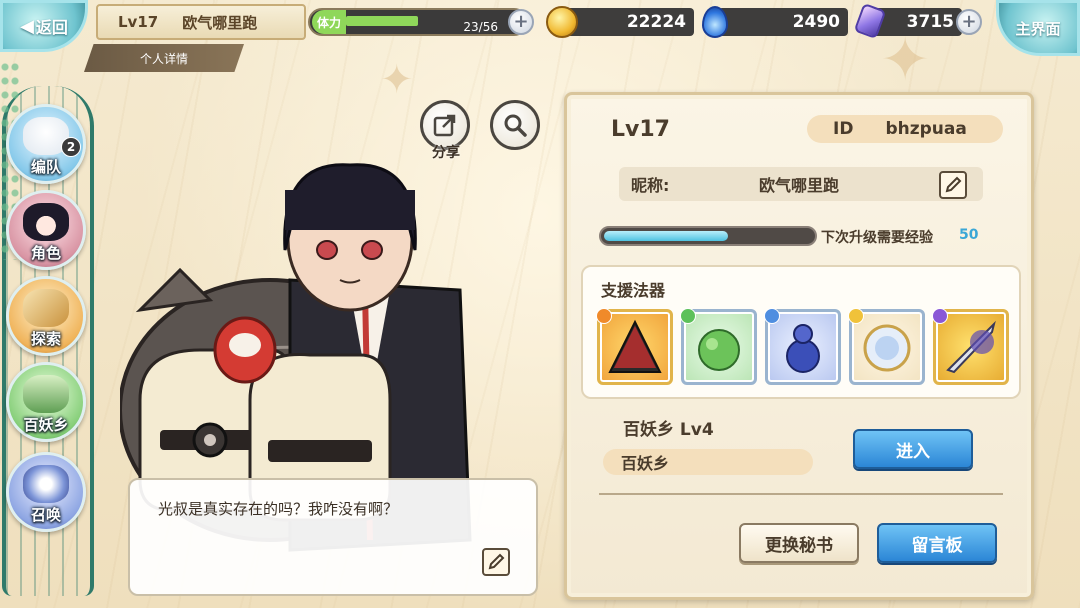  Describe the element at coordinates (382, 21) in the screenshot. I see `stamina-fill` at that location.